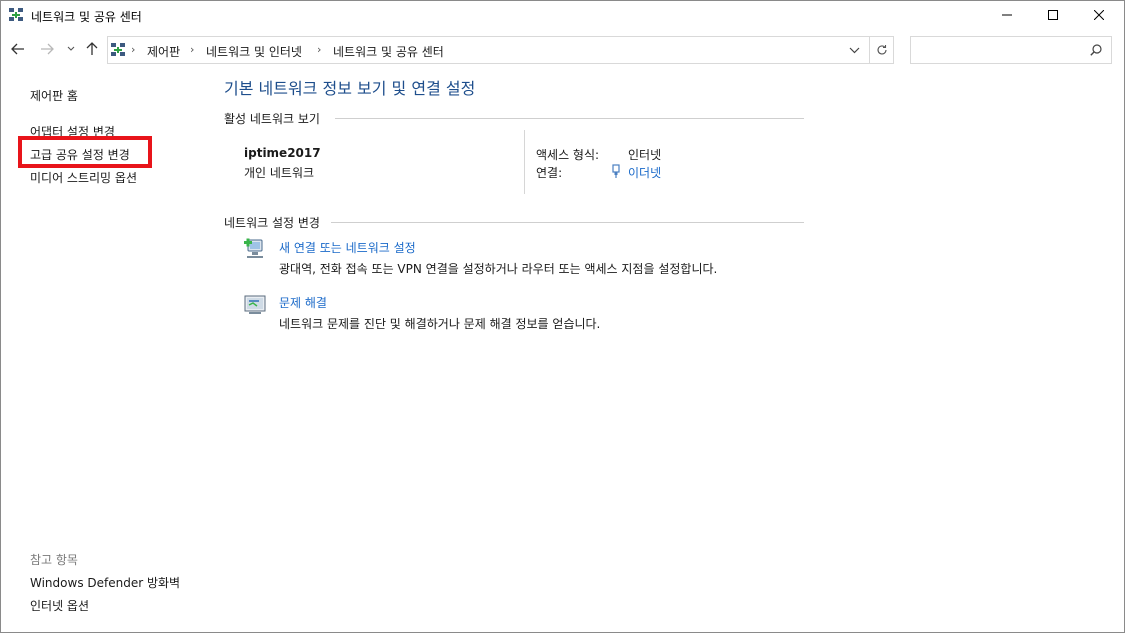 This screenshot has width=1125, height=633. I want to click on connection-link-ethernet: 이더넷, so click(644, 172).